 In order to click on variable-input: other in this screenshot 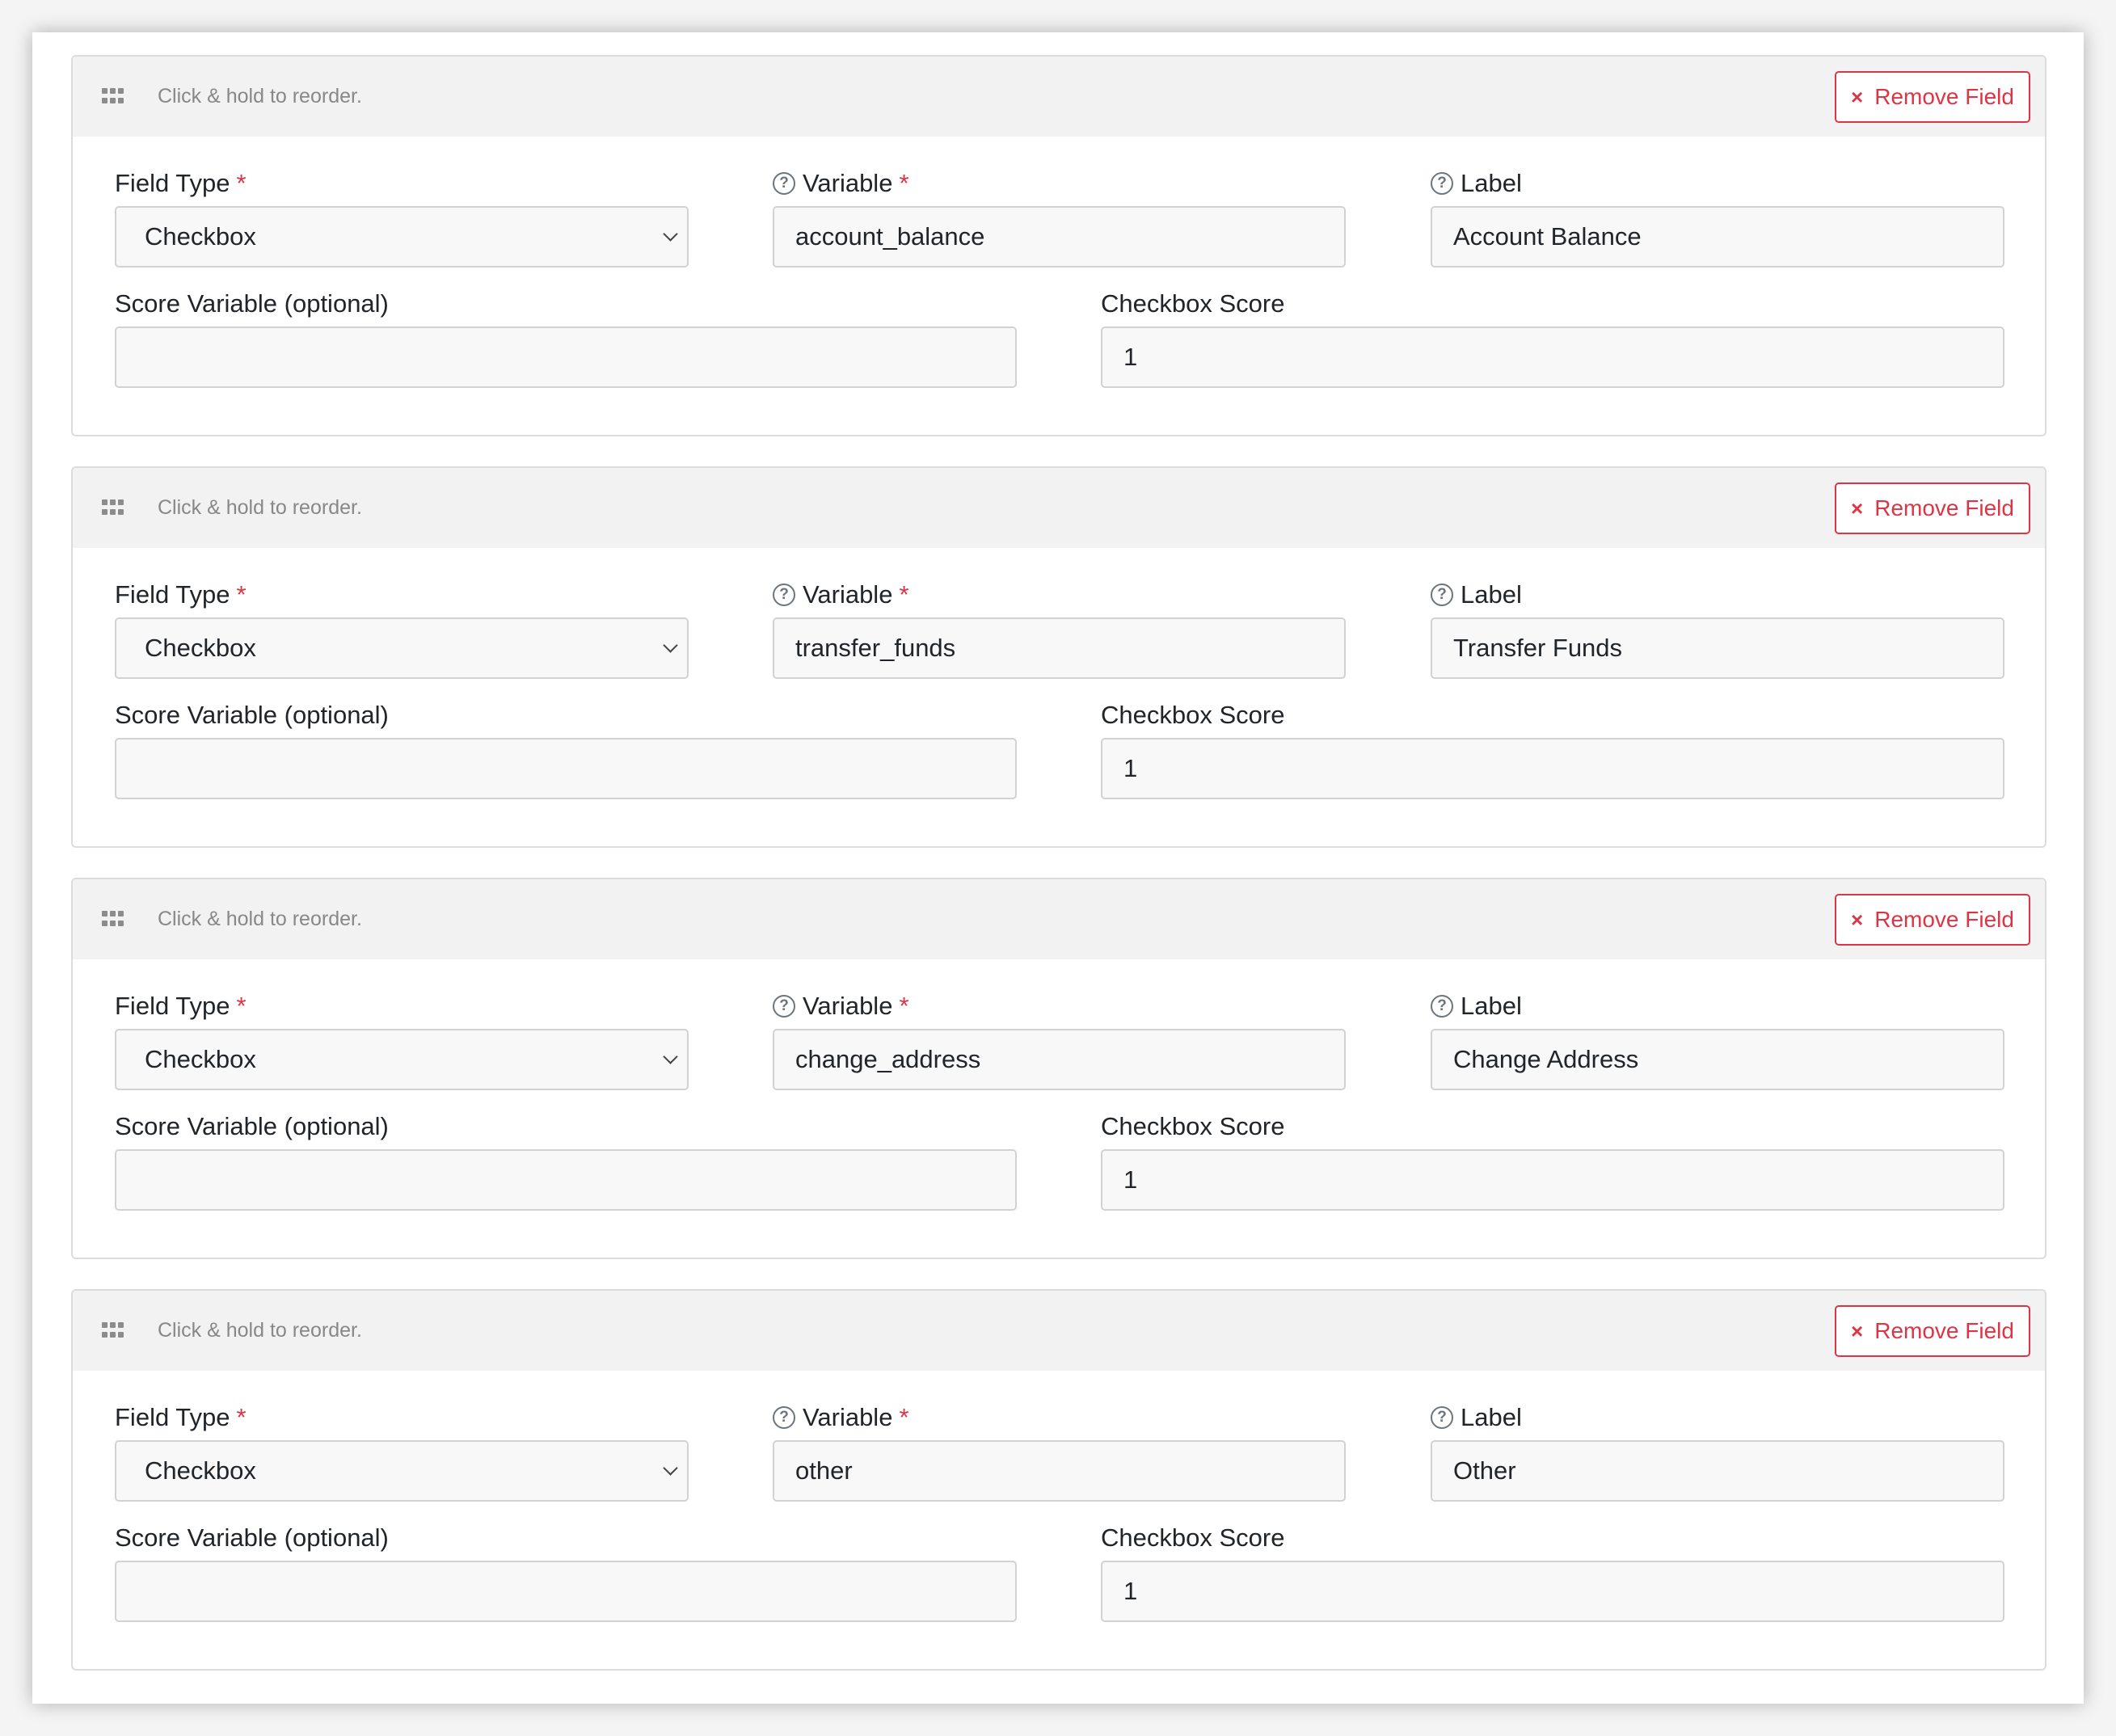, I will do `click(1059, 1471)`.